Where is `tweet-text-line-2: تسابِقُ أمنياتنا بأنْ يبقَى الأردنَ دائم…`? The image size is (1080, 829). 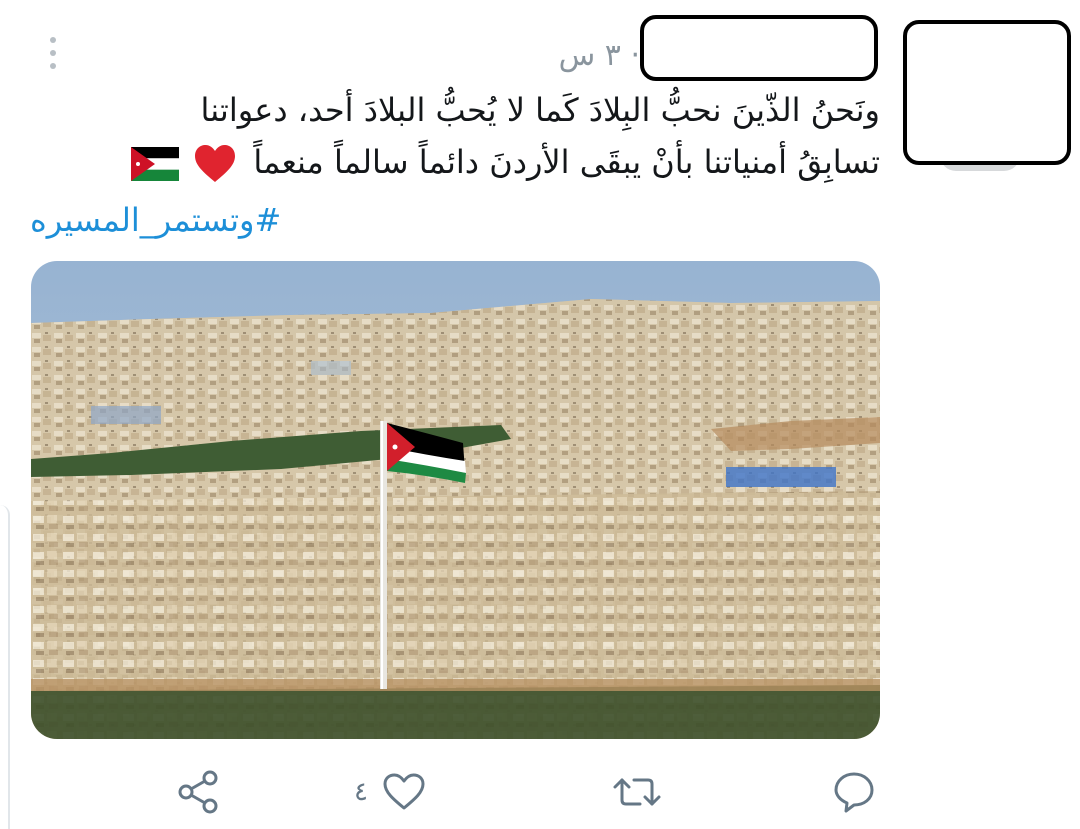
tweet-text-line-2: تسابِقُ أمنياتنا بأنْ يبقَى الأردنَ دائم… is located at coordinates (480, 162).